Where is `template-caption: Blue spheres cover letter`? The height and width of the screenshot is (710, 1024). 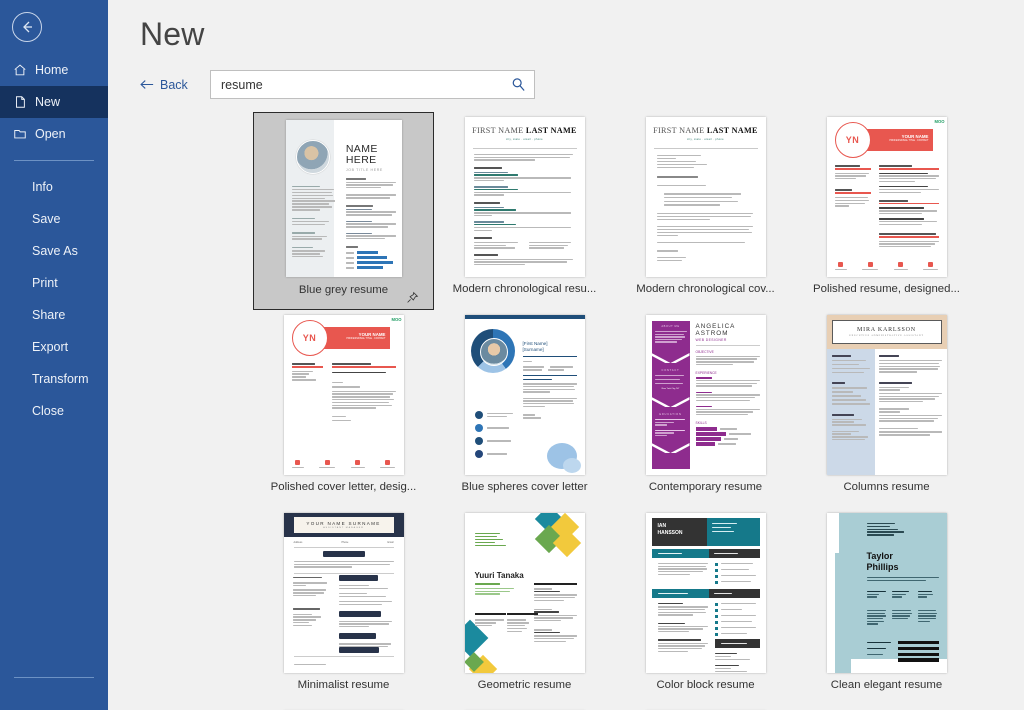 template-caption: Blue spheres cover letter is located at coordinates (524, 487).